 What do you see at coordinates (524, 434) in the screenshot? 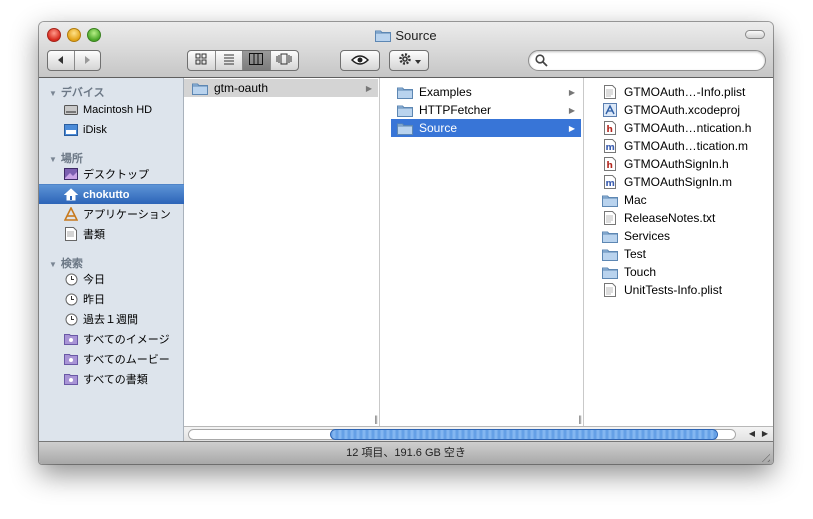
I see `scrollbar-thumb` at bounding box center [524, 434].